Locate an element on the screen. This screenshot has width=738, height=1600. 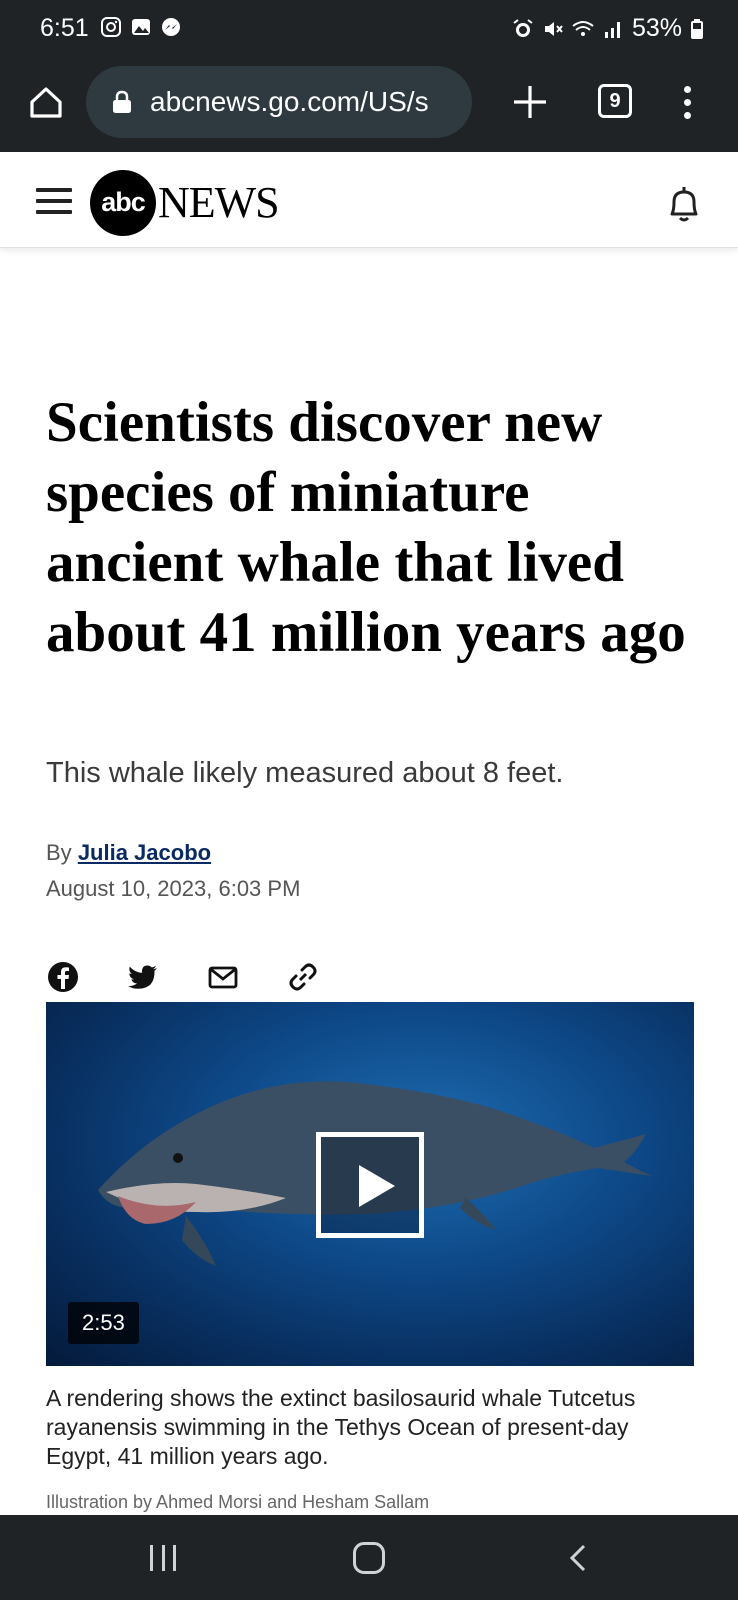
system-nav-bar is located at coordinates (369, 1557).